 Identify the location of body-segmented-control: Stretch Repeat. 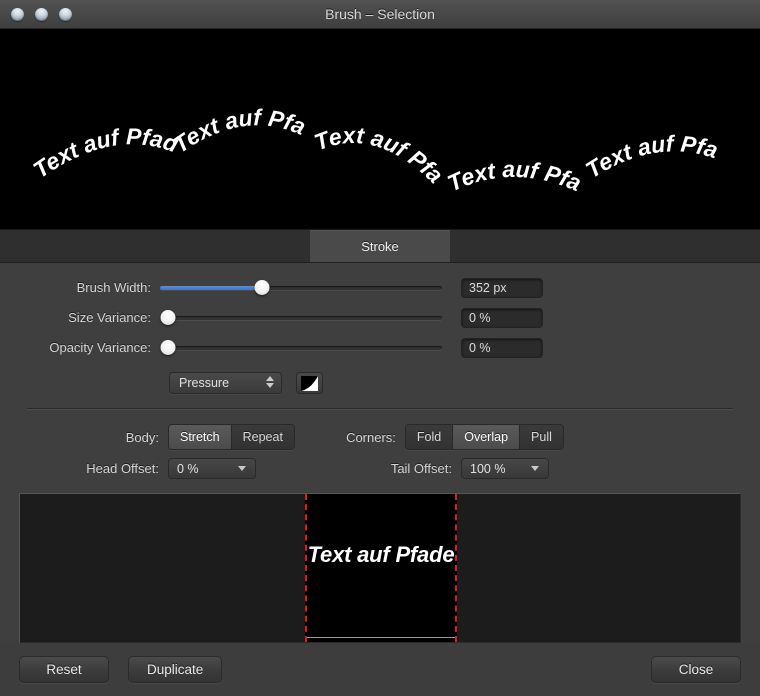
(231, 437).